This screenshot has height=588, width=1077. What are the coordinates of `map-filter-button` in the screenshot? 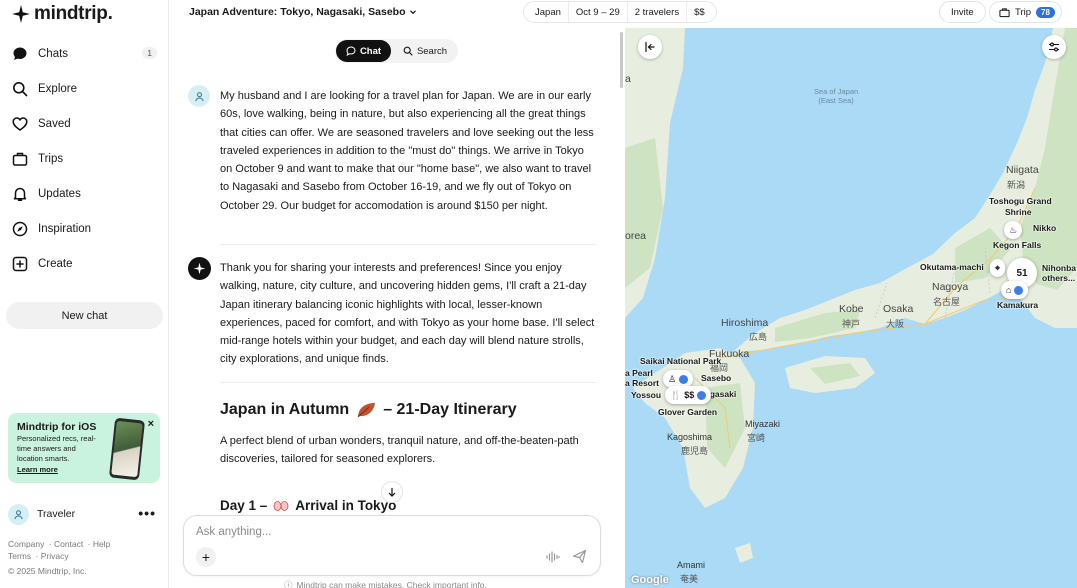 It's located at (1054, 47).